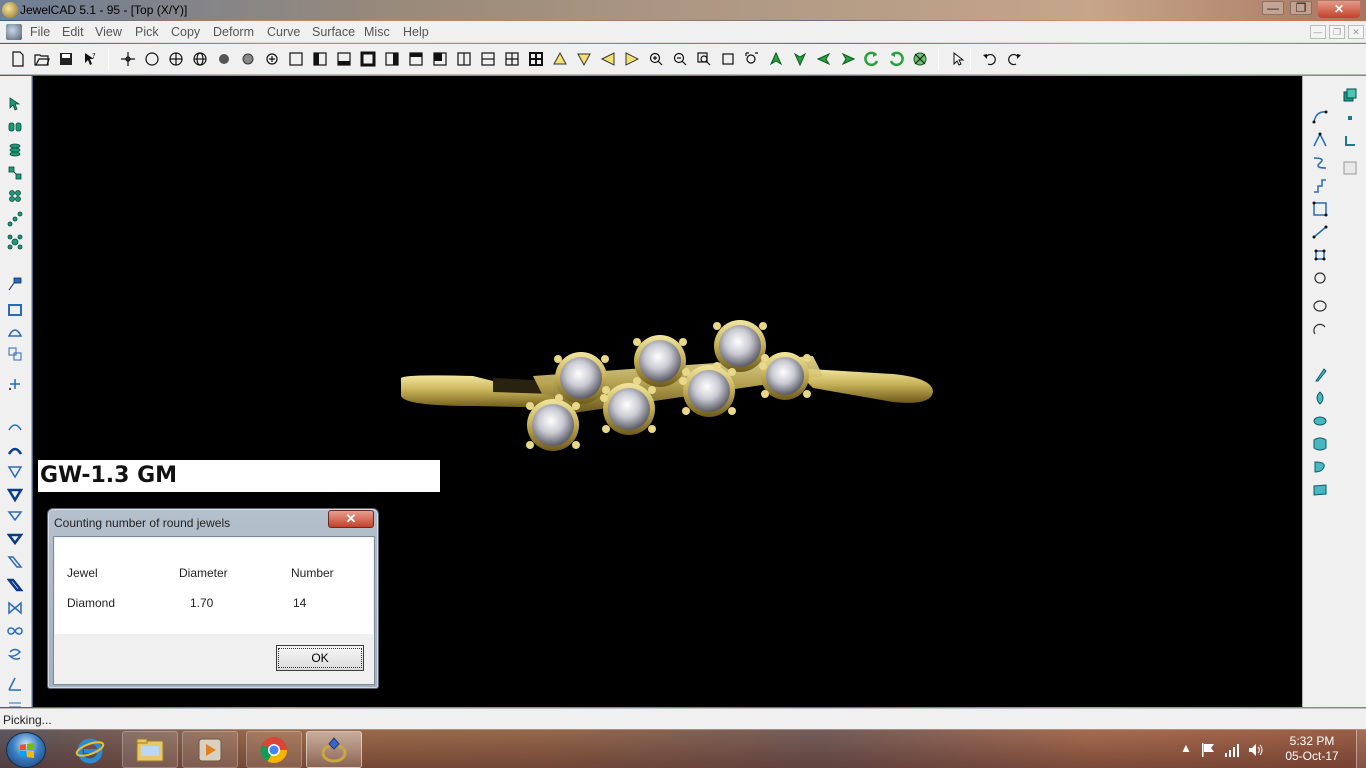  Describe the element at coordinates (1320, 330) in the screenshot. I see `arc-open-button` at that location.